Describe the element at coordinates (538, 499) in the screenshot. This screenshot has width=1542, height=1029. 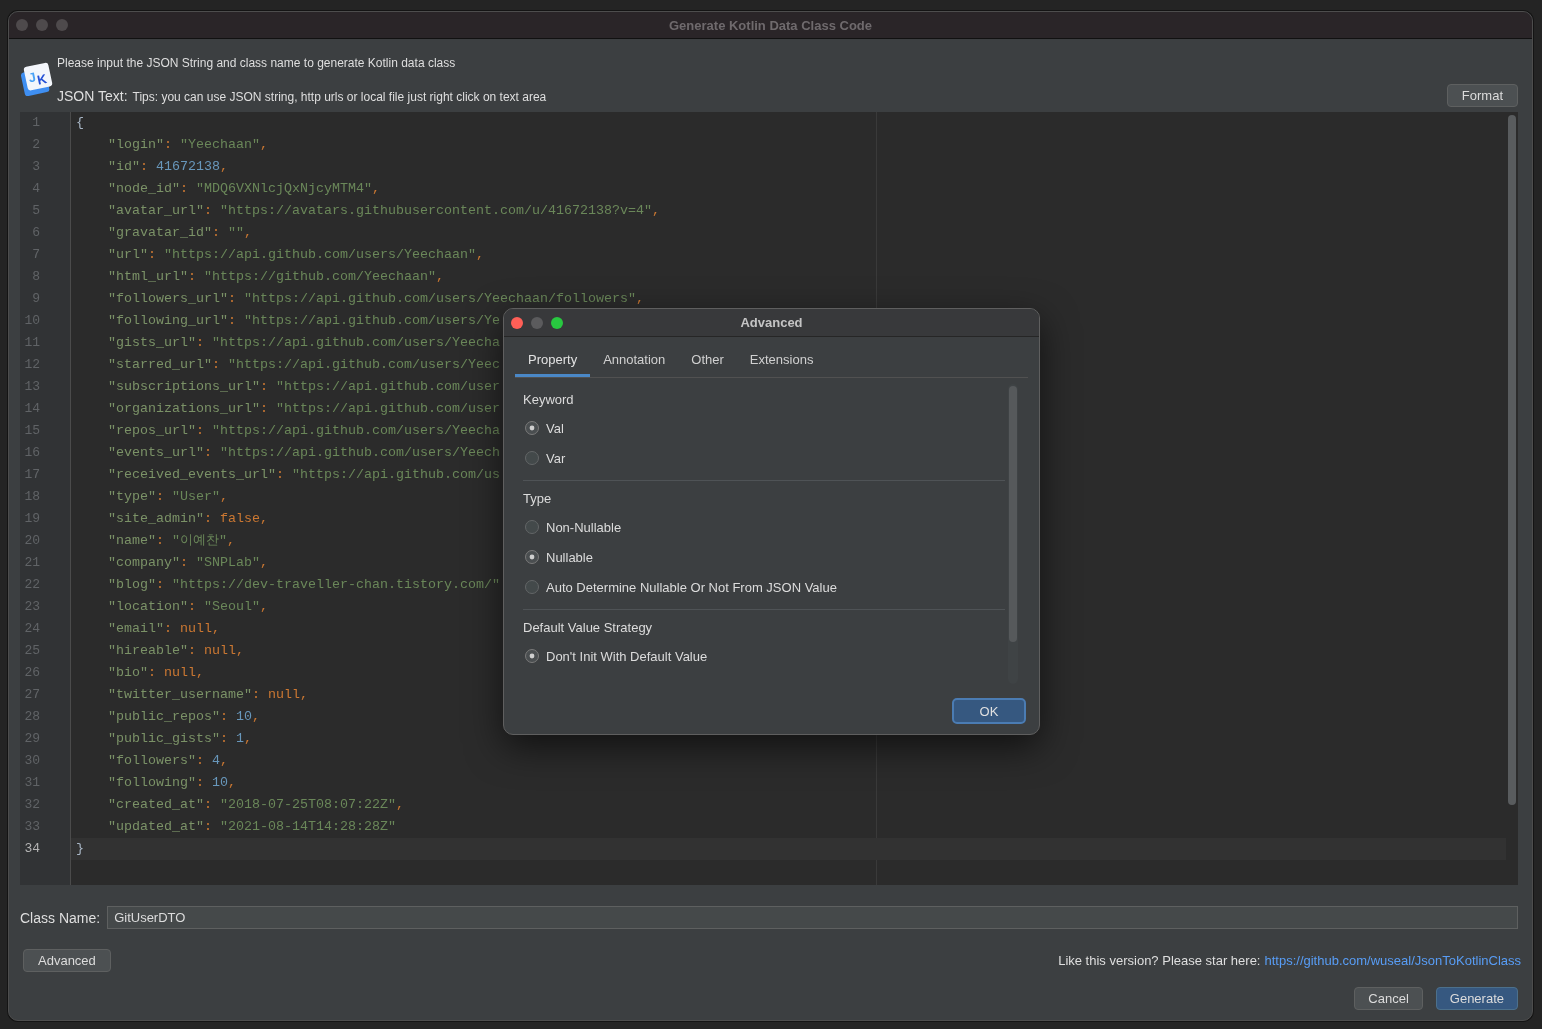
I see `section-heading: Type` at that location.